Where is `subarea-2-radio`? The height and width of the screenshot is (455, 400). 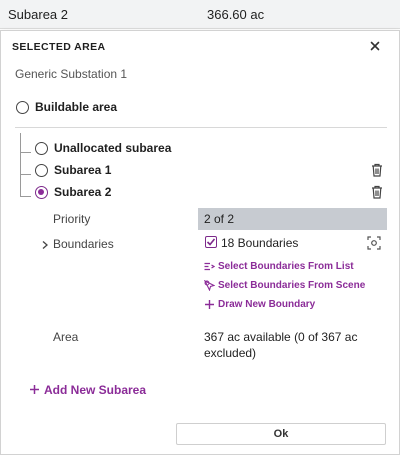
subarea-2-radio is located at coordinates (41, 192).